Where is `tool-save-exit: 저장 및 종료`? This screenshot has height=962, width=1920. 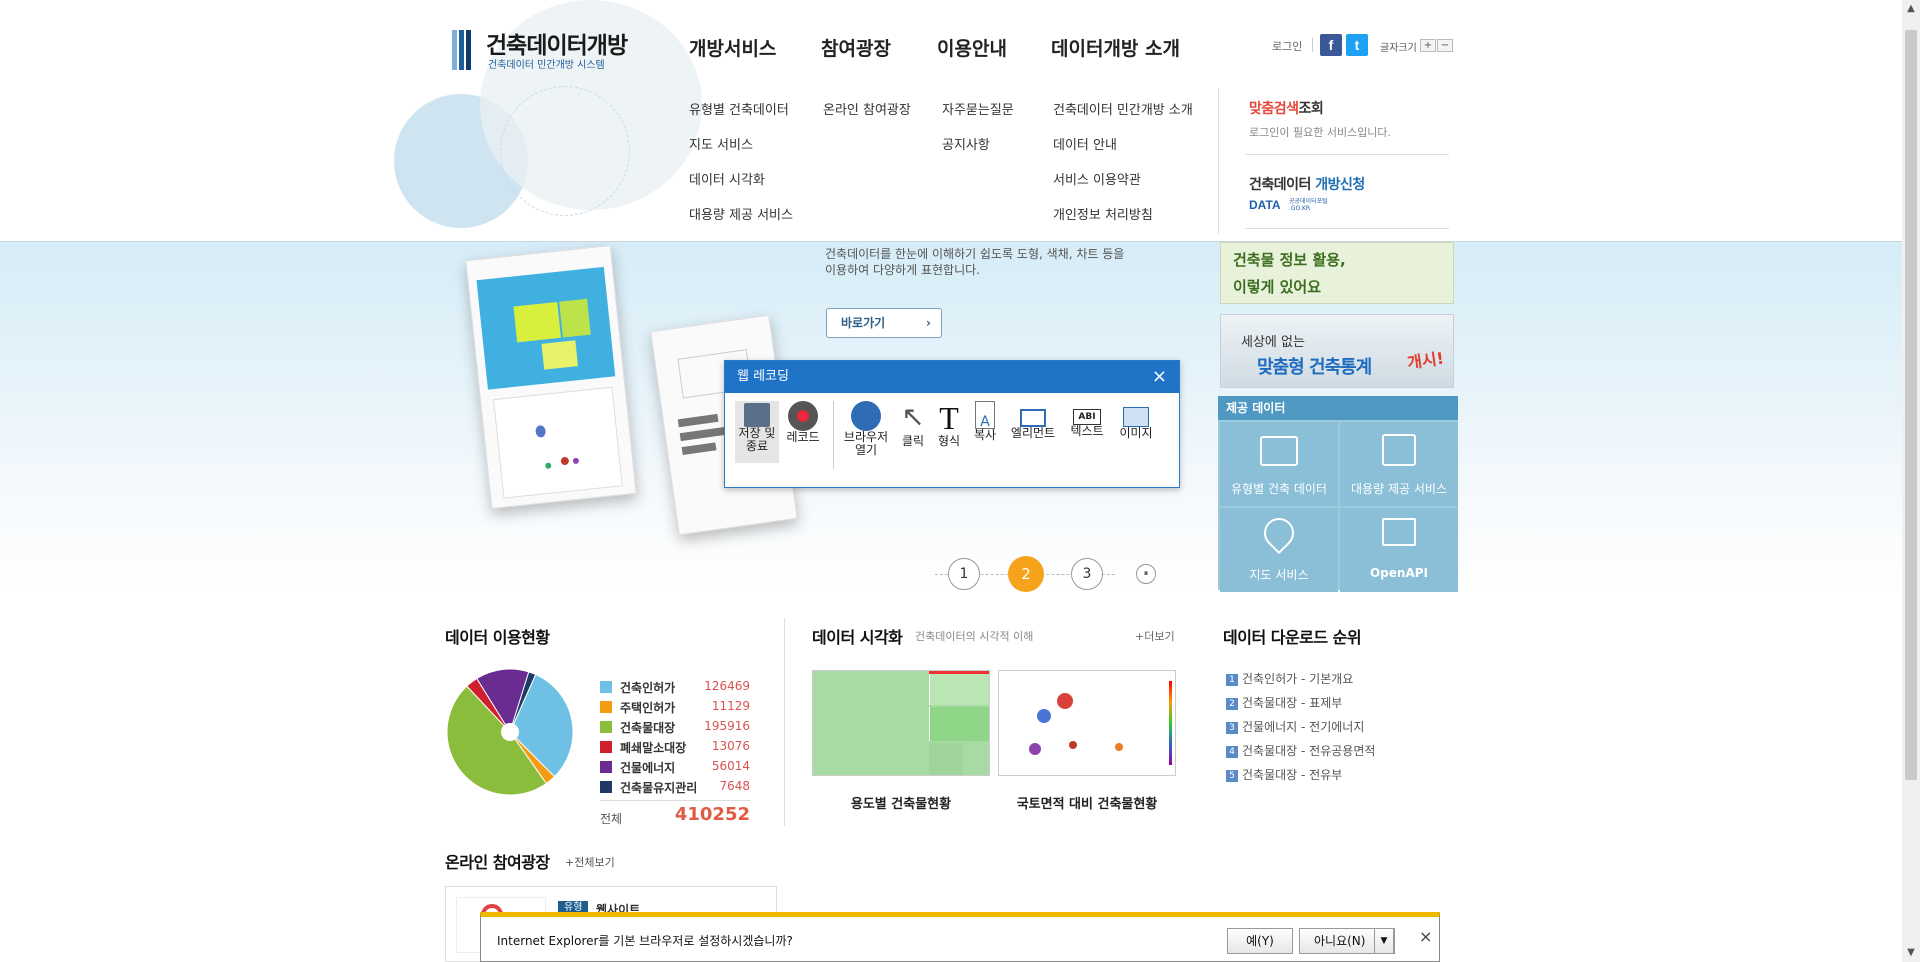
tool-save-exit: 저장 및 종료 is located at coordinates (757, 432).